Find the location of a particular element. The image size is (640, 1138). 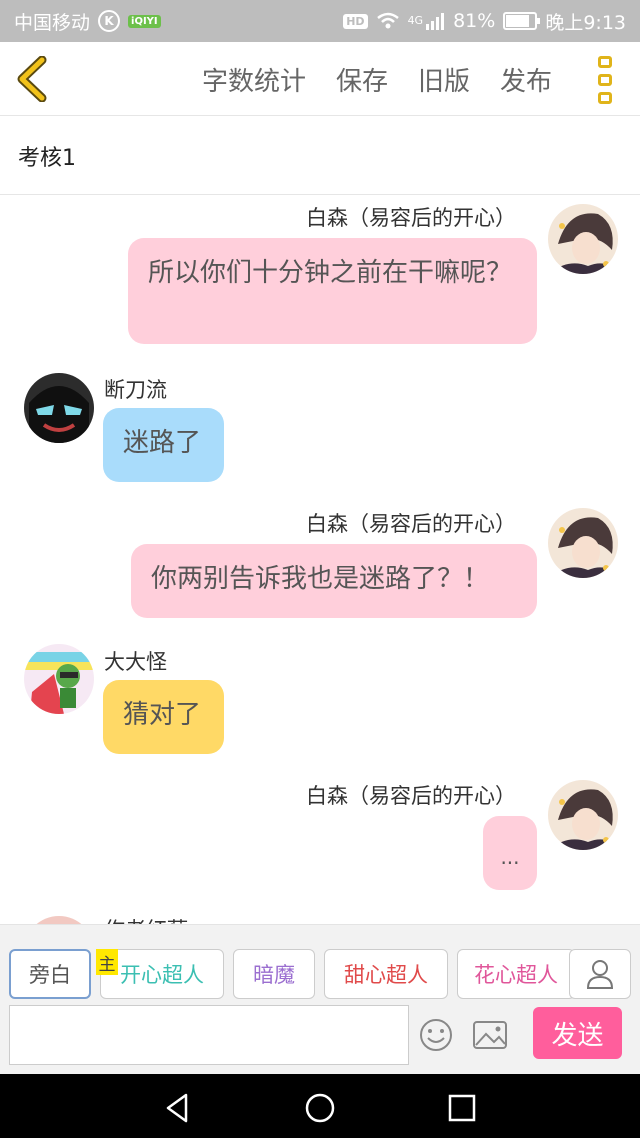

role-chip-sweetheart-superman: 甜心超人 is located at coordinates (386, 974).